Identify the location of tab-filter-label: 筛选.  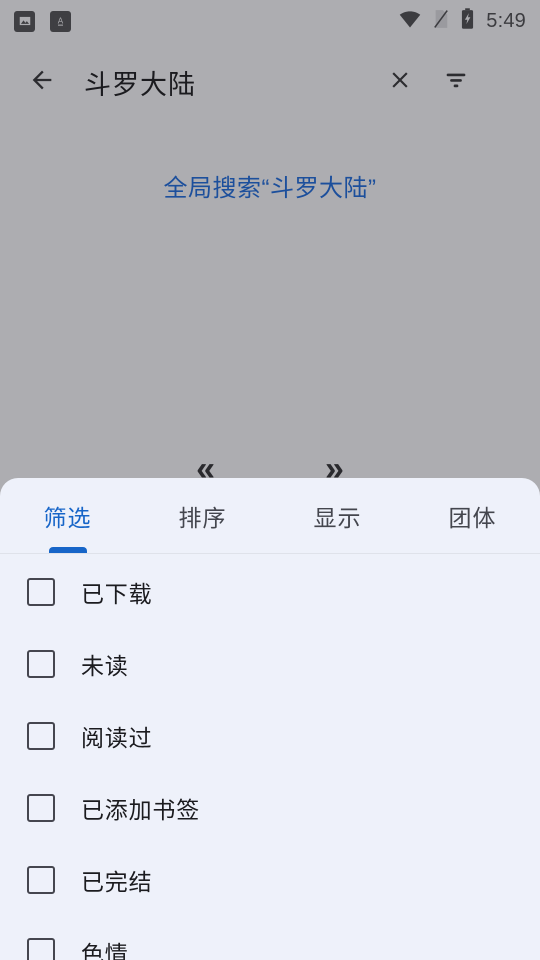
(67, 517).